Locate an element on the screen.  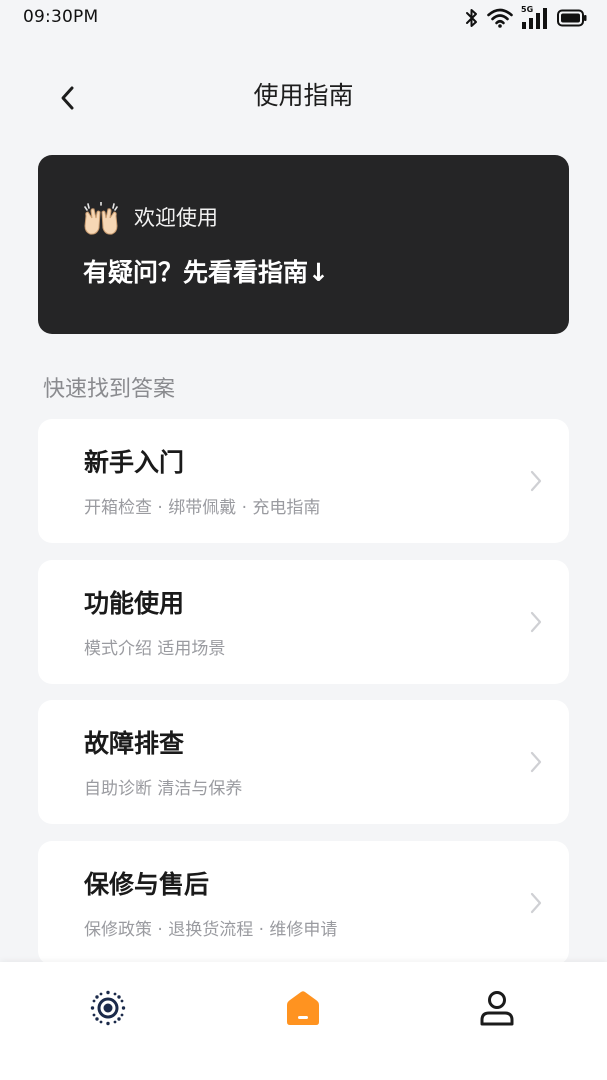
nav-device is located at coordinates (108, 1008).